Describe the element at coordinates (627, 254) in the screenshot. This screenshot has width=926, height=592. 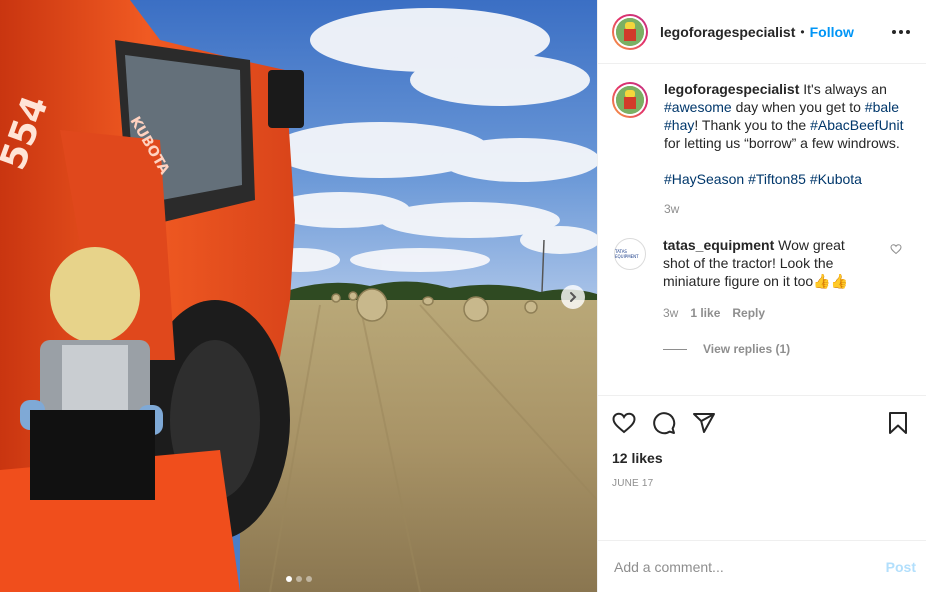
I see `commenter-logo: TATAS EQUIPMENT` at that location.